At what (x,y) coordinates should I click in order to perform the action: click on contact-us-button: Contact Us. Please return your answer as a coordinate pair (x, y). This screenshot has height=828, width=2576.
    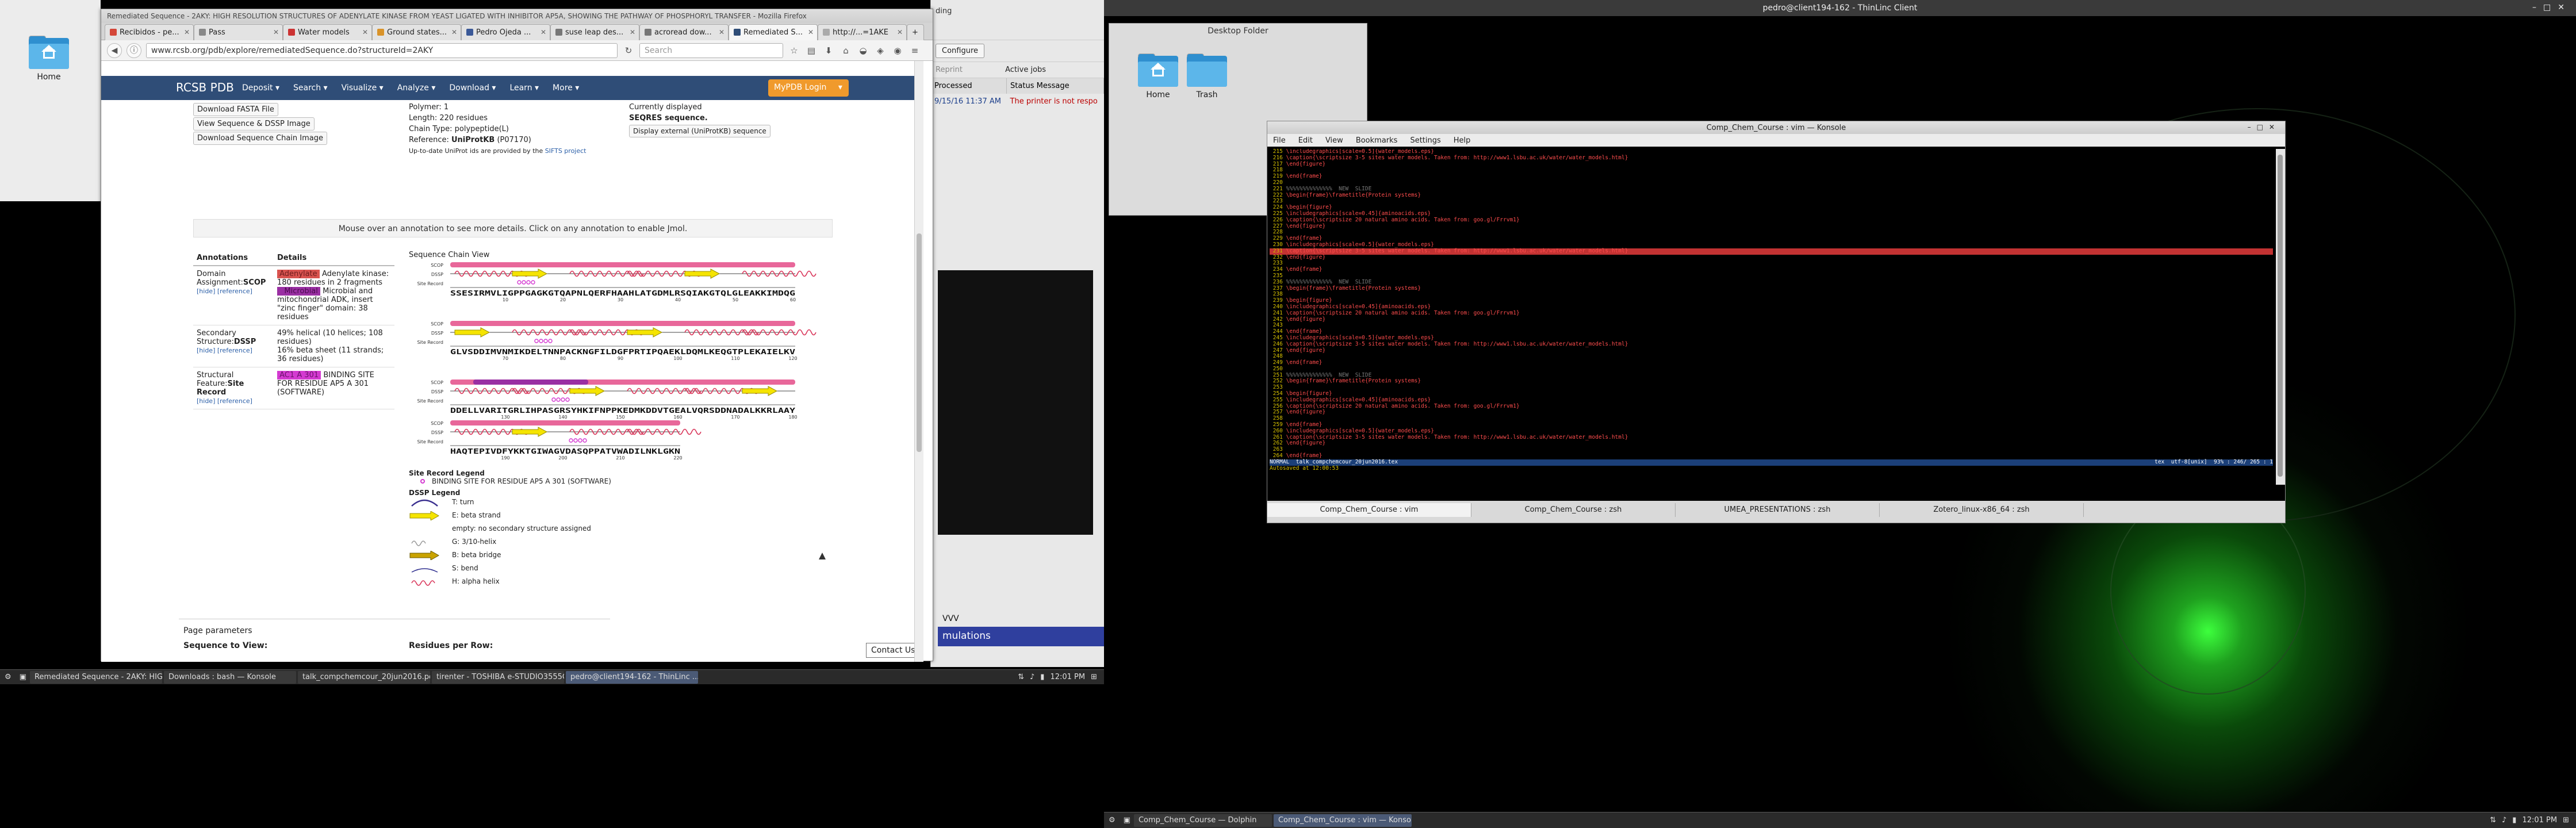
    Looking at the image, I should click on (893, 650).